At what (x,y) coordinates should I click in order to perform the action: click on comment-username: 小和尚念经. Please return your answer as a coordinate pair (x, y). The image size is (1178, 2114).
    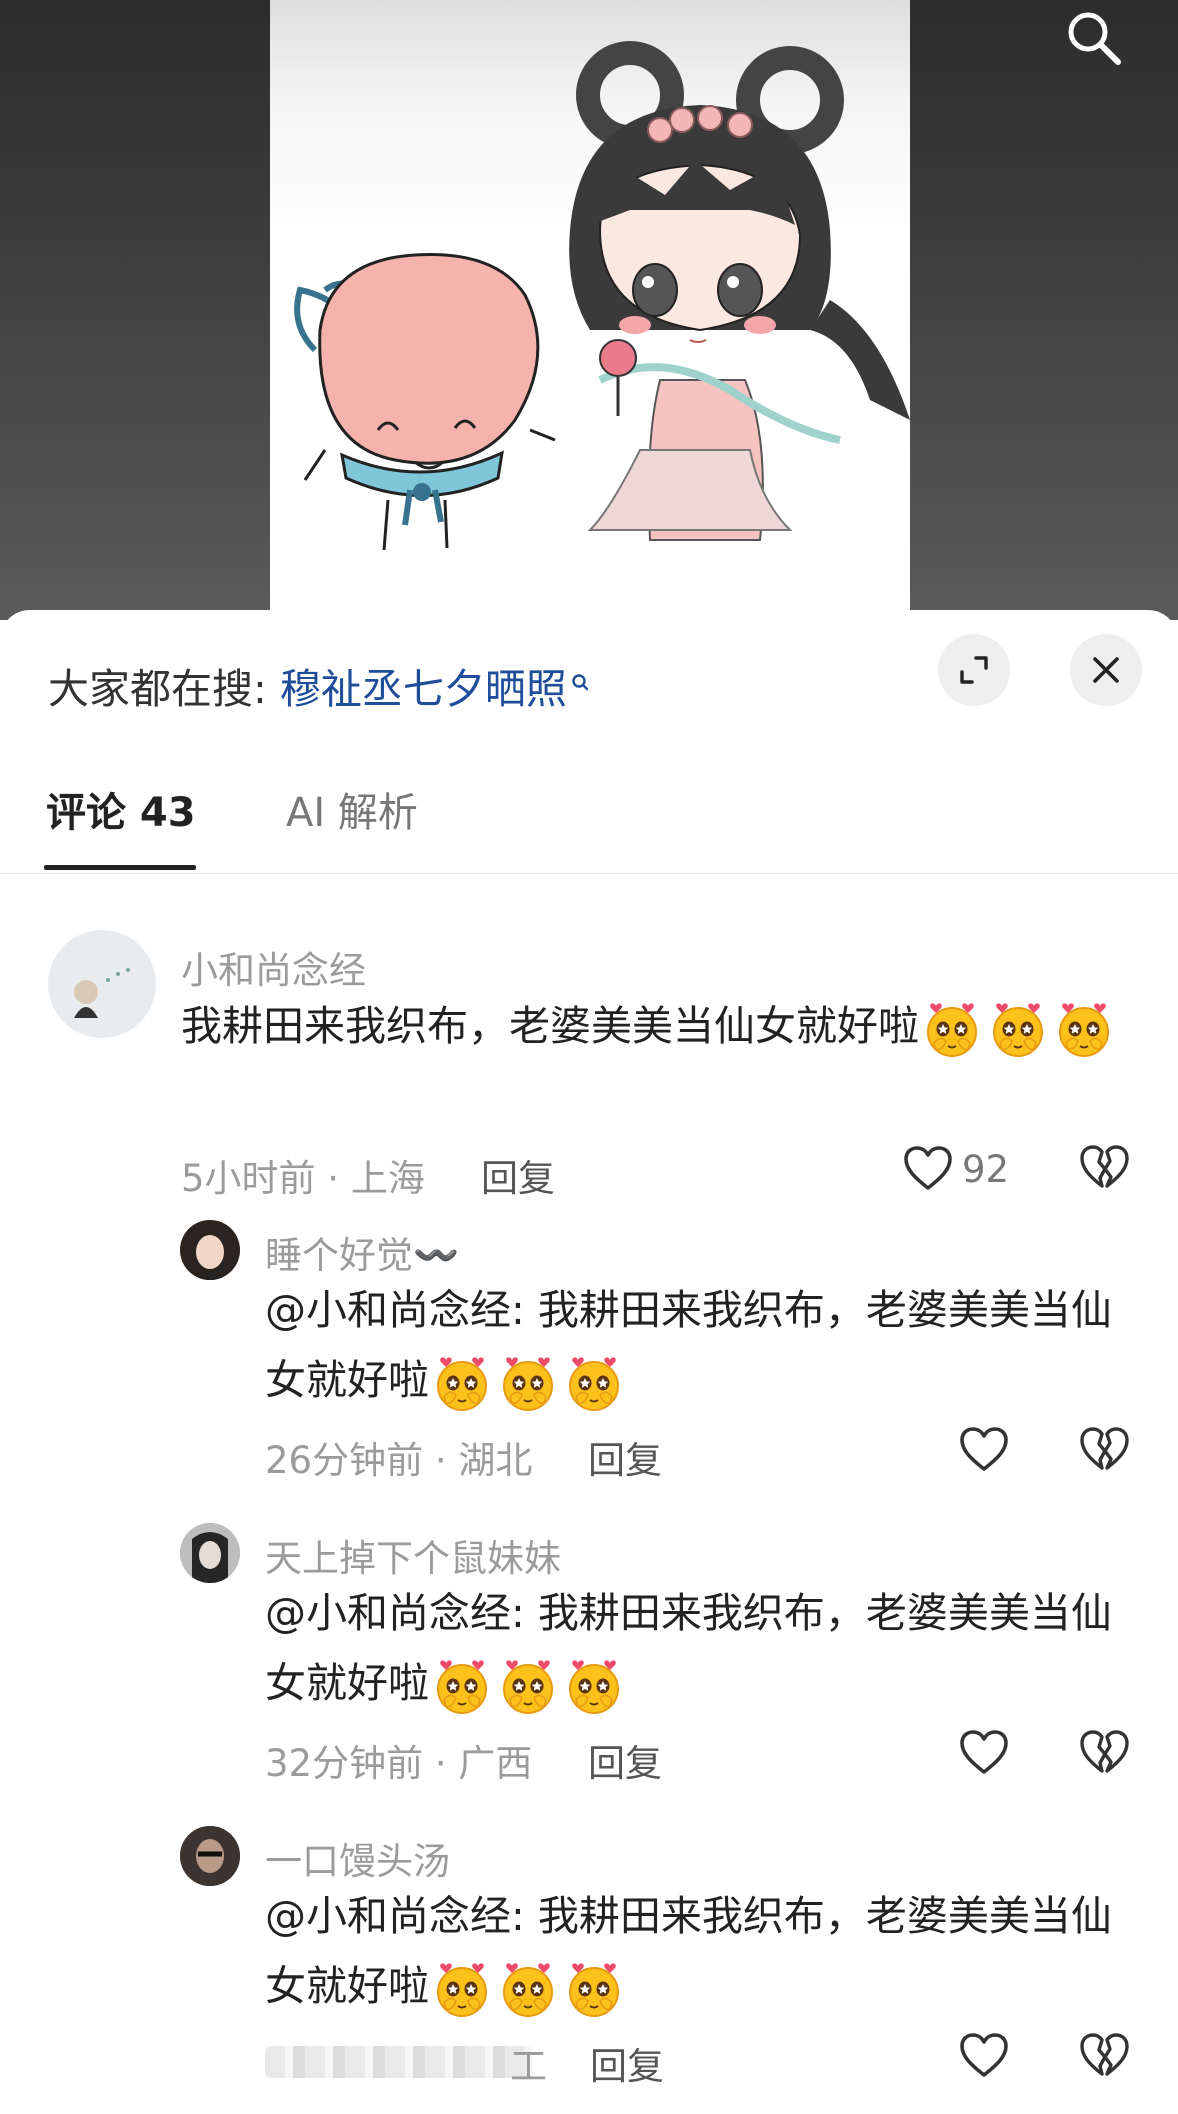
    Looking at the image, I should click on (273, 967).